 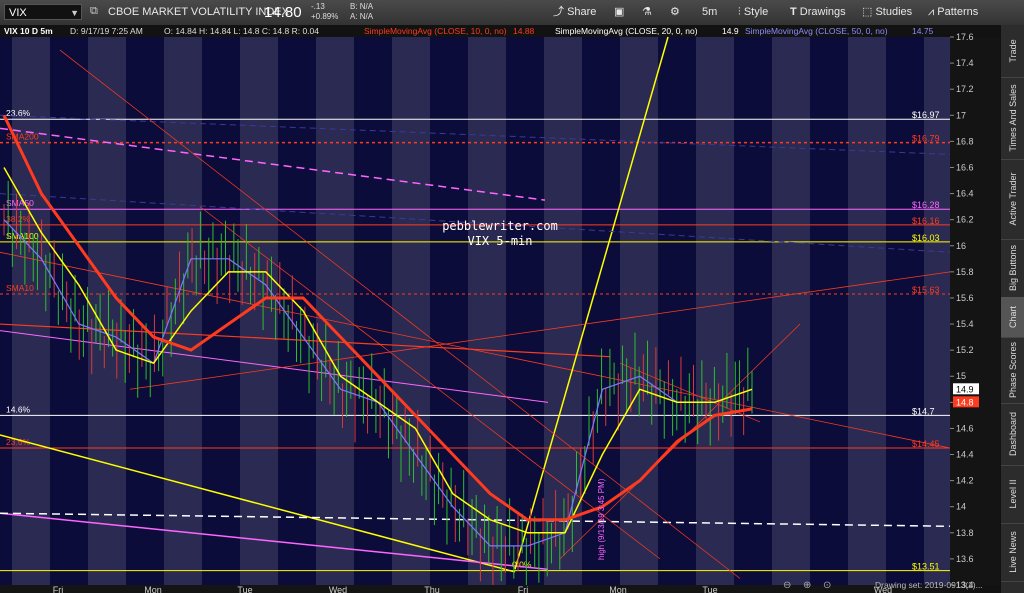 I want to click on watermark-site: pebblewriter.com, so click(x=500, y=226).